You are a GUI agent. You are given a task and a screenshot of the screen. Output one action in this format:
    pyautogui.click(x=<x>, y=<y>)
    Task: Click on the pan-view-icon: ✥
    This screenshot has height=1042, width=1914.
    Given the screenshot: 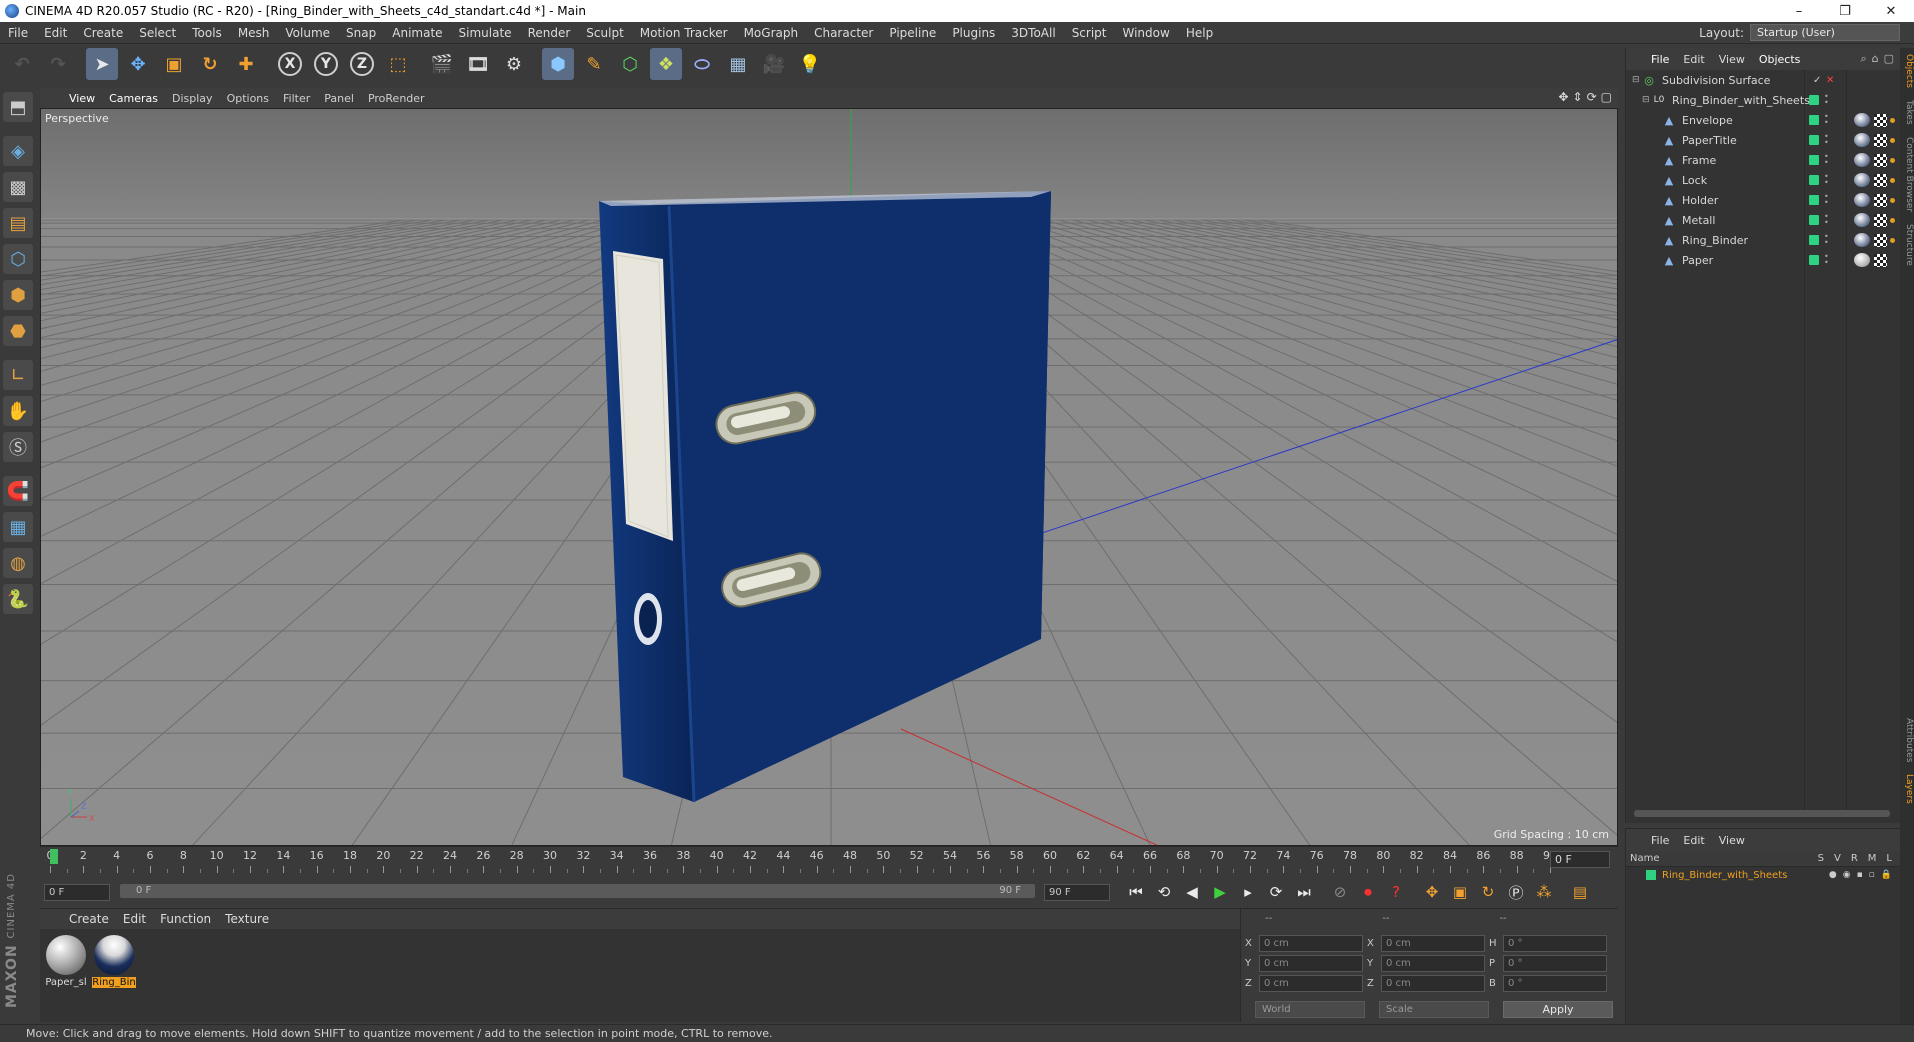 What is the action you would take?
    pyautogui.click(x=1563, y=97)
    